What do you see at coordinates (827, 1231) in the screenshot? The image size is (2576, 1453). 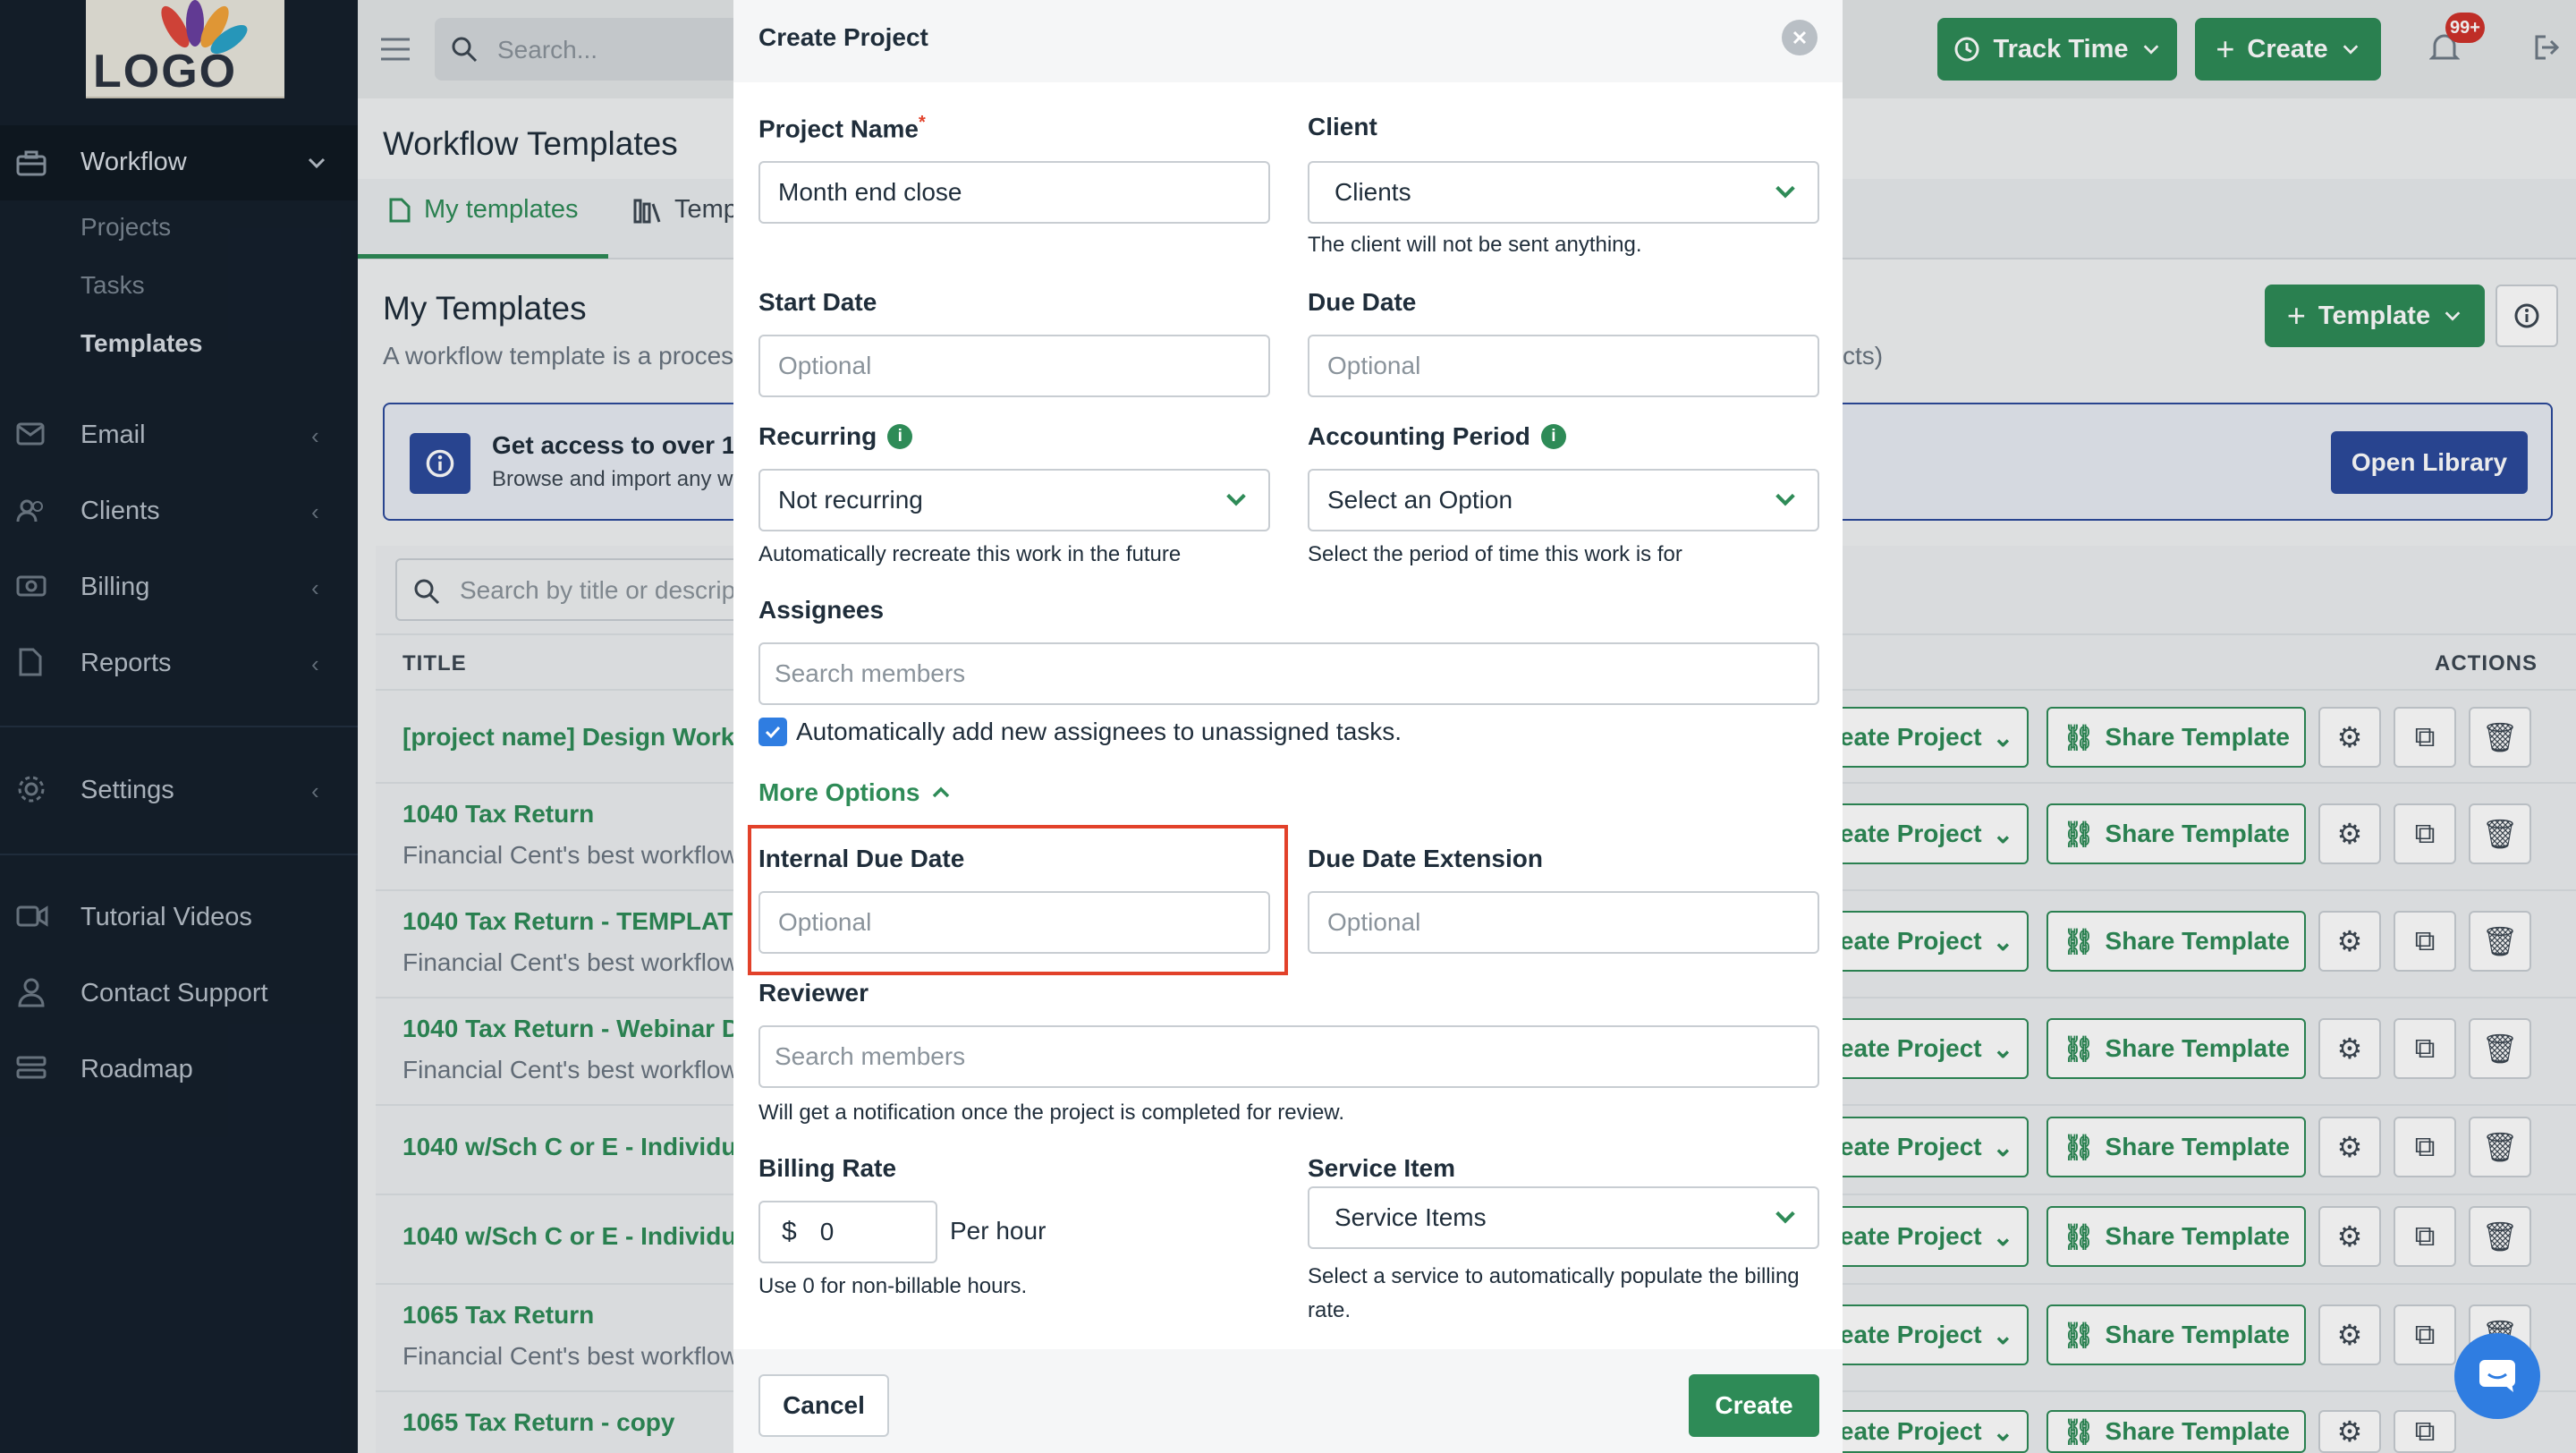 I see `billing-rate-value: 0` at bounding box center [827, 1231].